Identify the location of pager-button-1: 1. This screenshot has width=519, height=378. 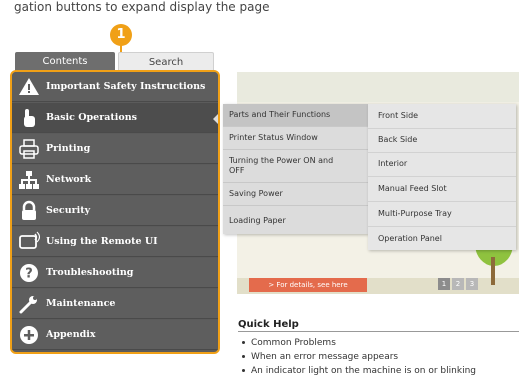
(444, 284).